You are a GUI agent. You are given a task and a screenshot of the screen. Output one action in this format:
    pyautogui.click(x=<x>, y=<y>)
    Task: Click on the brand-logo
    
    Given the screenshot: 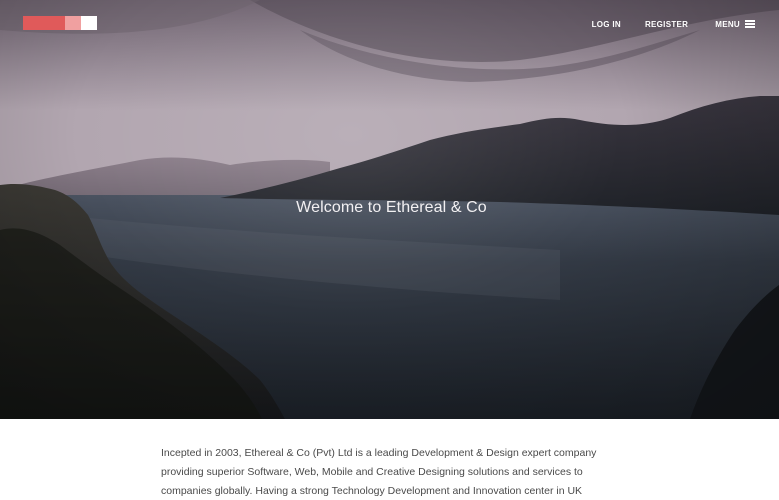 What is the action you would take?
    pyautogui.click(x=60, y=23)
    